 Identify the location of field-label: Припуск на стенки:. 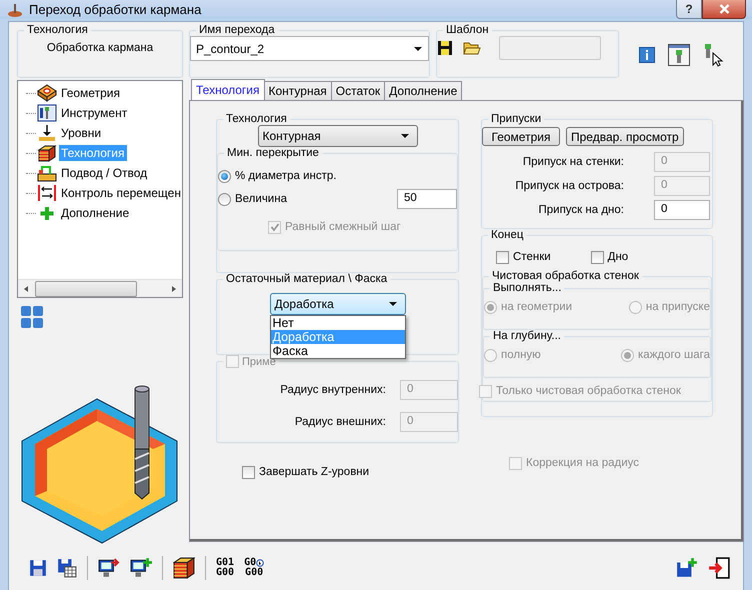
(573, 162).